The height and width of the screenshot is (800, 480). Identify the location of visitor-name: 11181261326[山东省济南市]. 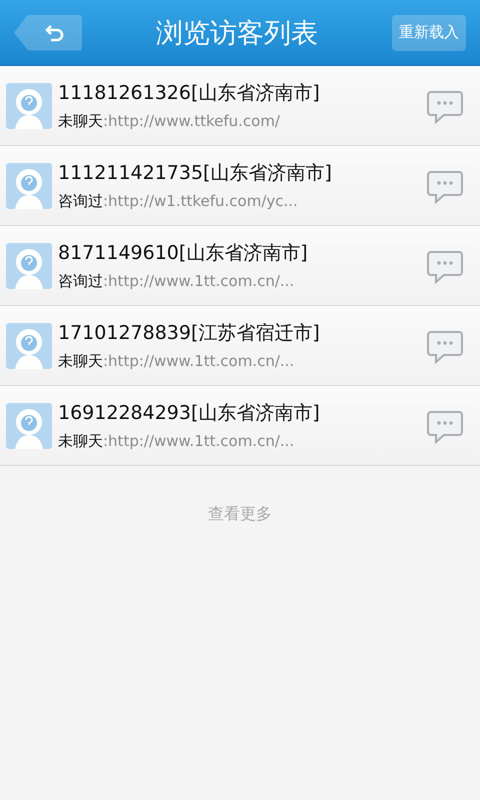
(189, 93).